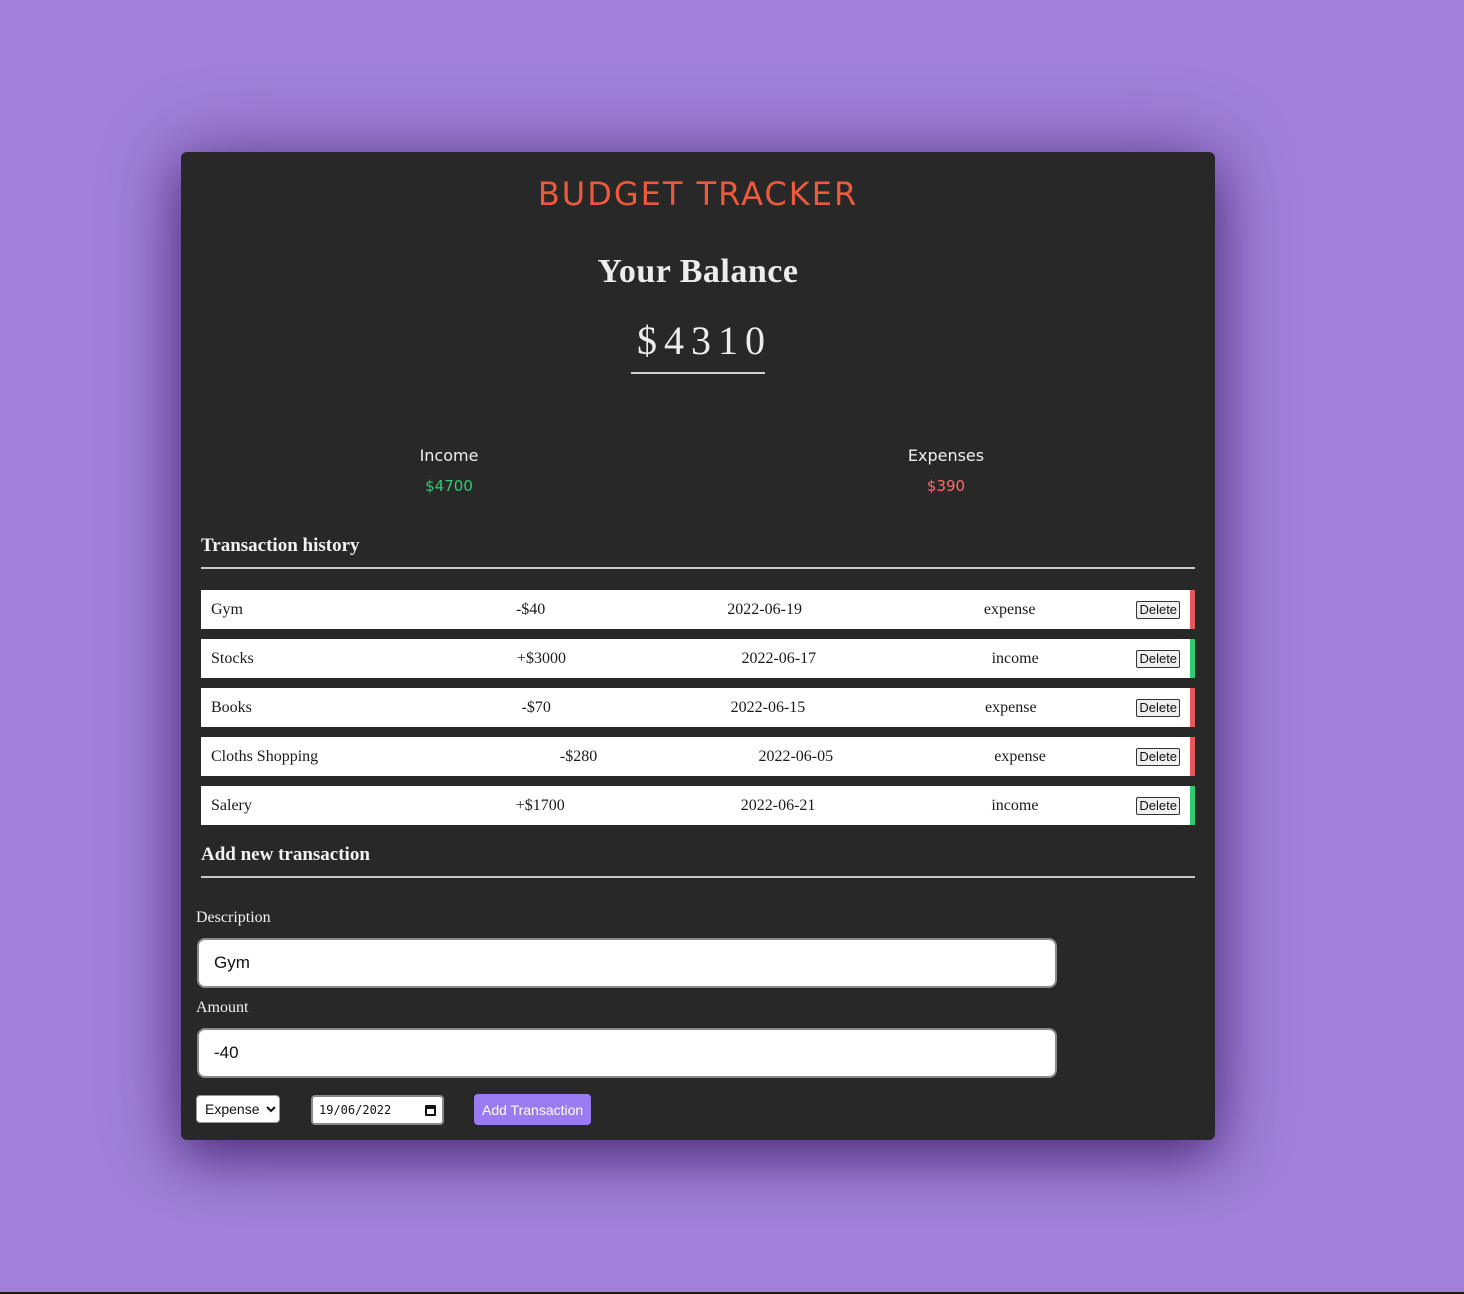 The height and width of the screenshot is (1294, 1464). What do you see at coordinates (222, 1007) in the screenshot?
I see `amount-label: Amount` at bounding box center [222, 1007].